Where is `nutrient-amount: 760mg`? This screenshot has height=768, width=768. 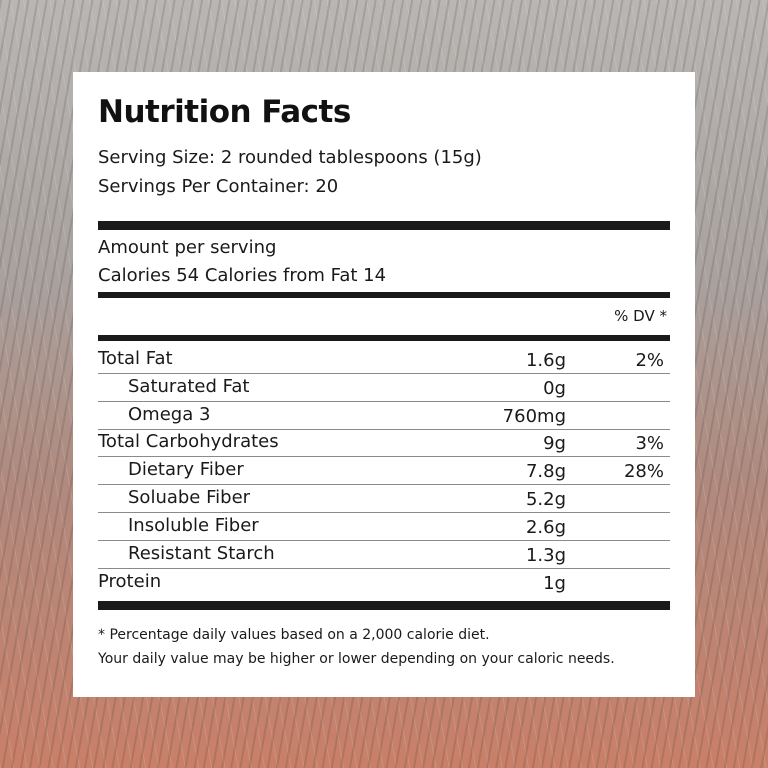 nutrient-amount: 760mg is located at coordinates (534, 416).